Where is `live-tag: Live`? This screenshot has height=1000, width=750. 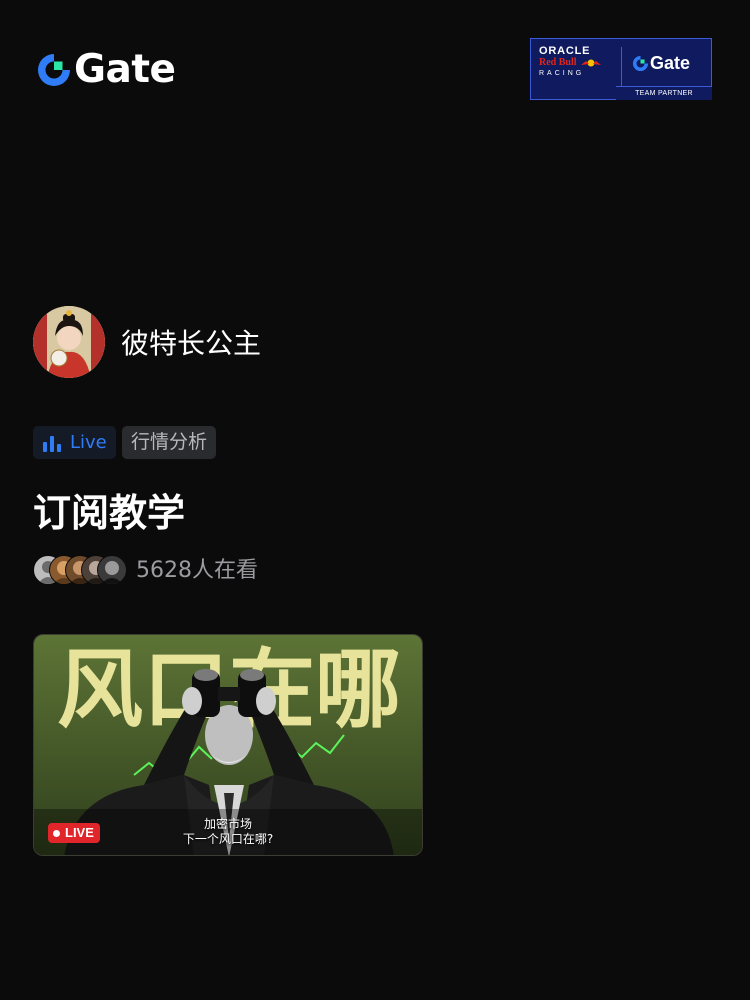 live-tag: Live is located at coordinates (74, 442).